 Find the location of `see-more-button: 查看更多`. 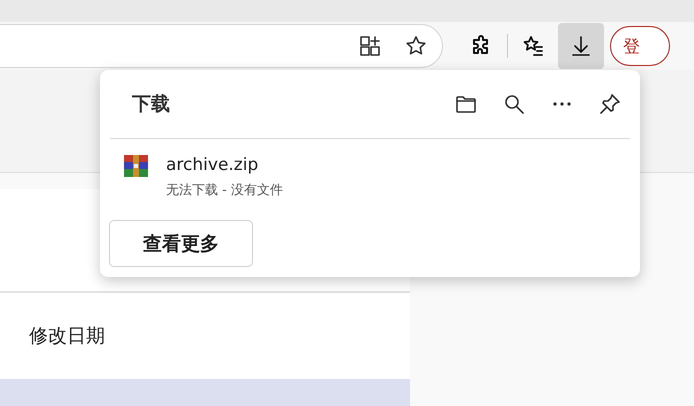

see-more-button: 查看更多 is located at coordinates (181, 243).